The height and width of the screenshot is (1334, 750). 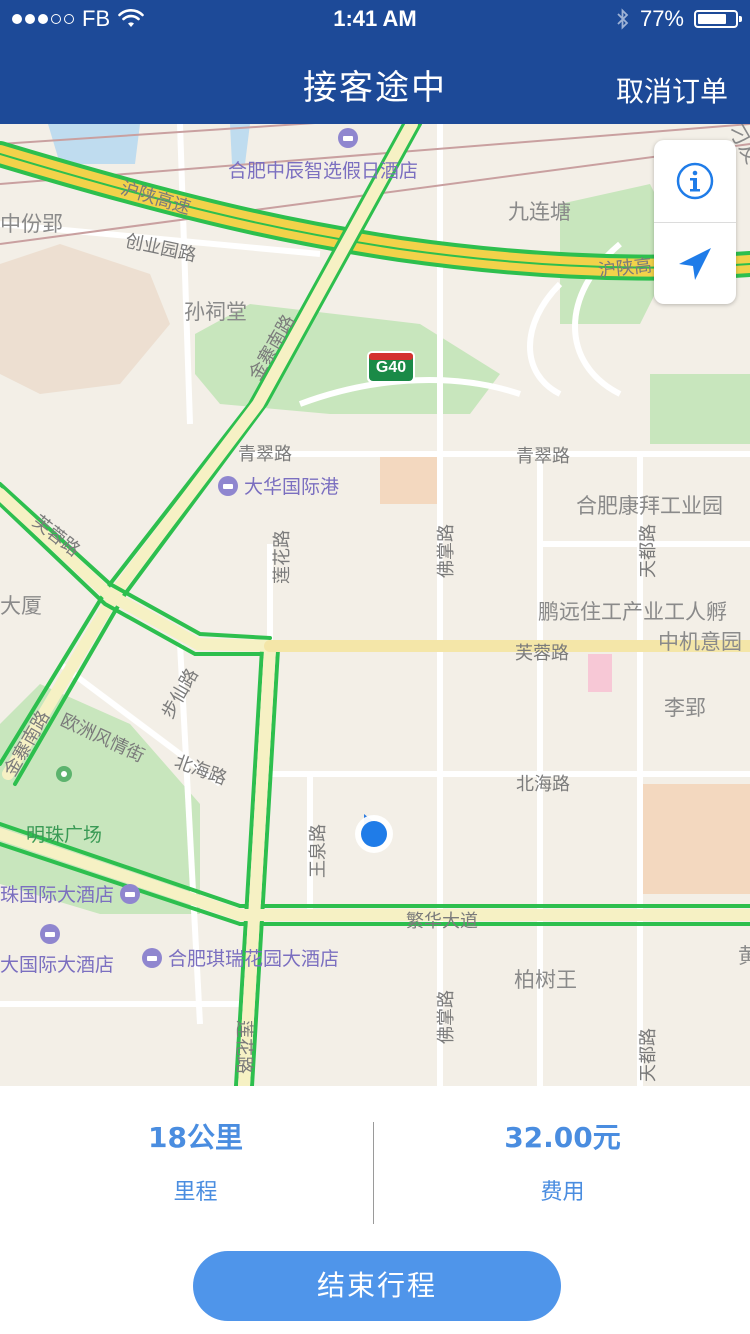 I want to click on nav-bar: 接客途中 取消订单, so click(x=375, y=82).